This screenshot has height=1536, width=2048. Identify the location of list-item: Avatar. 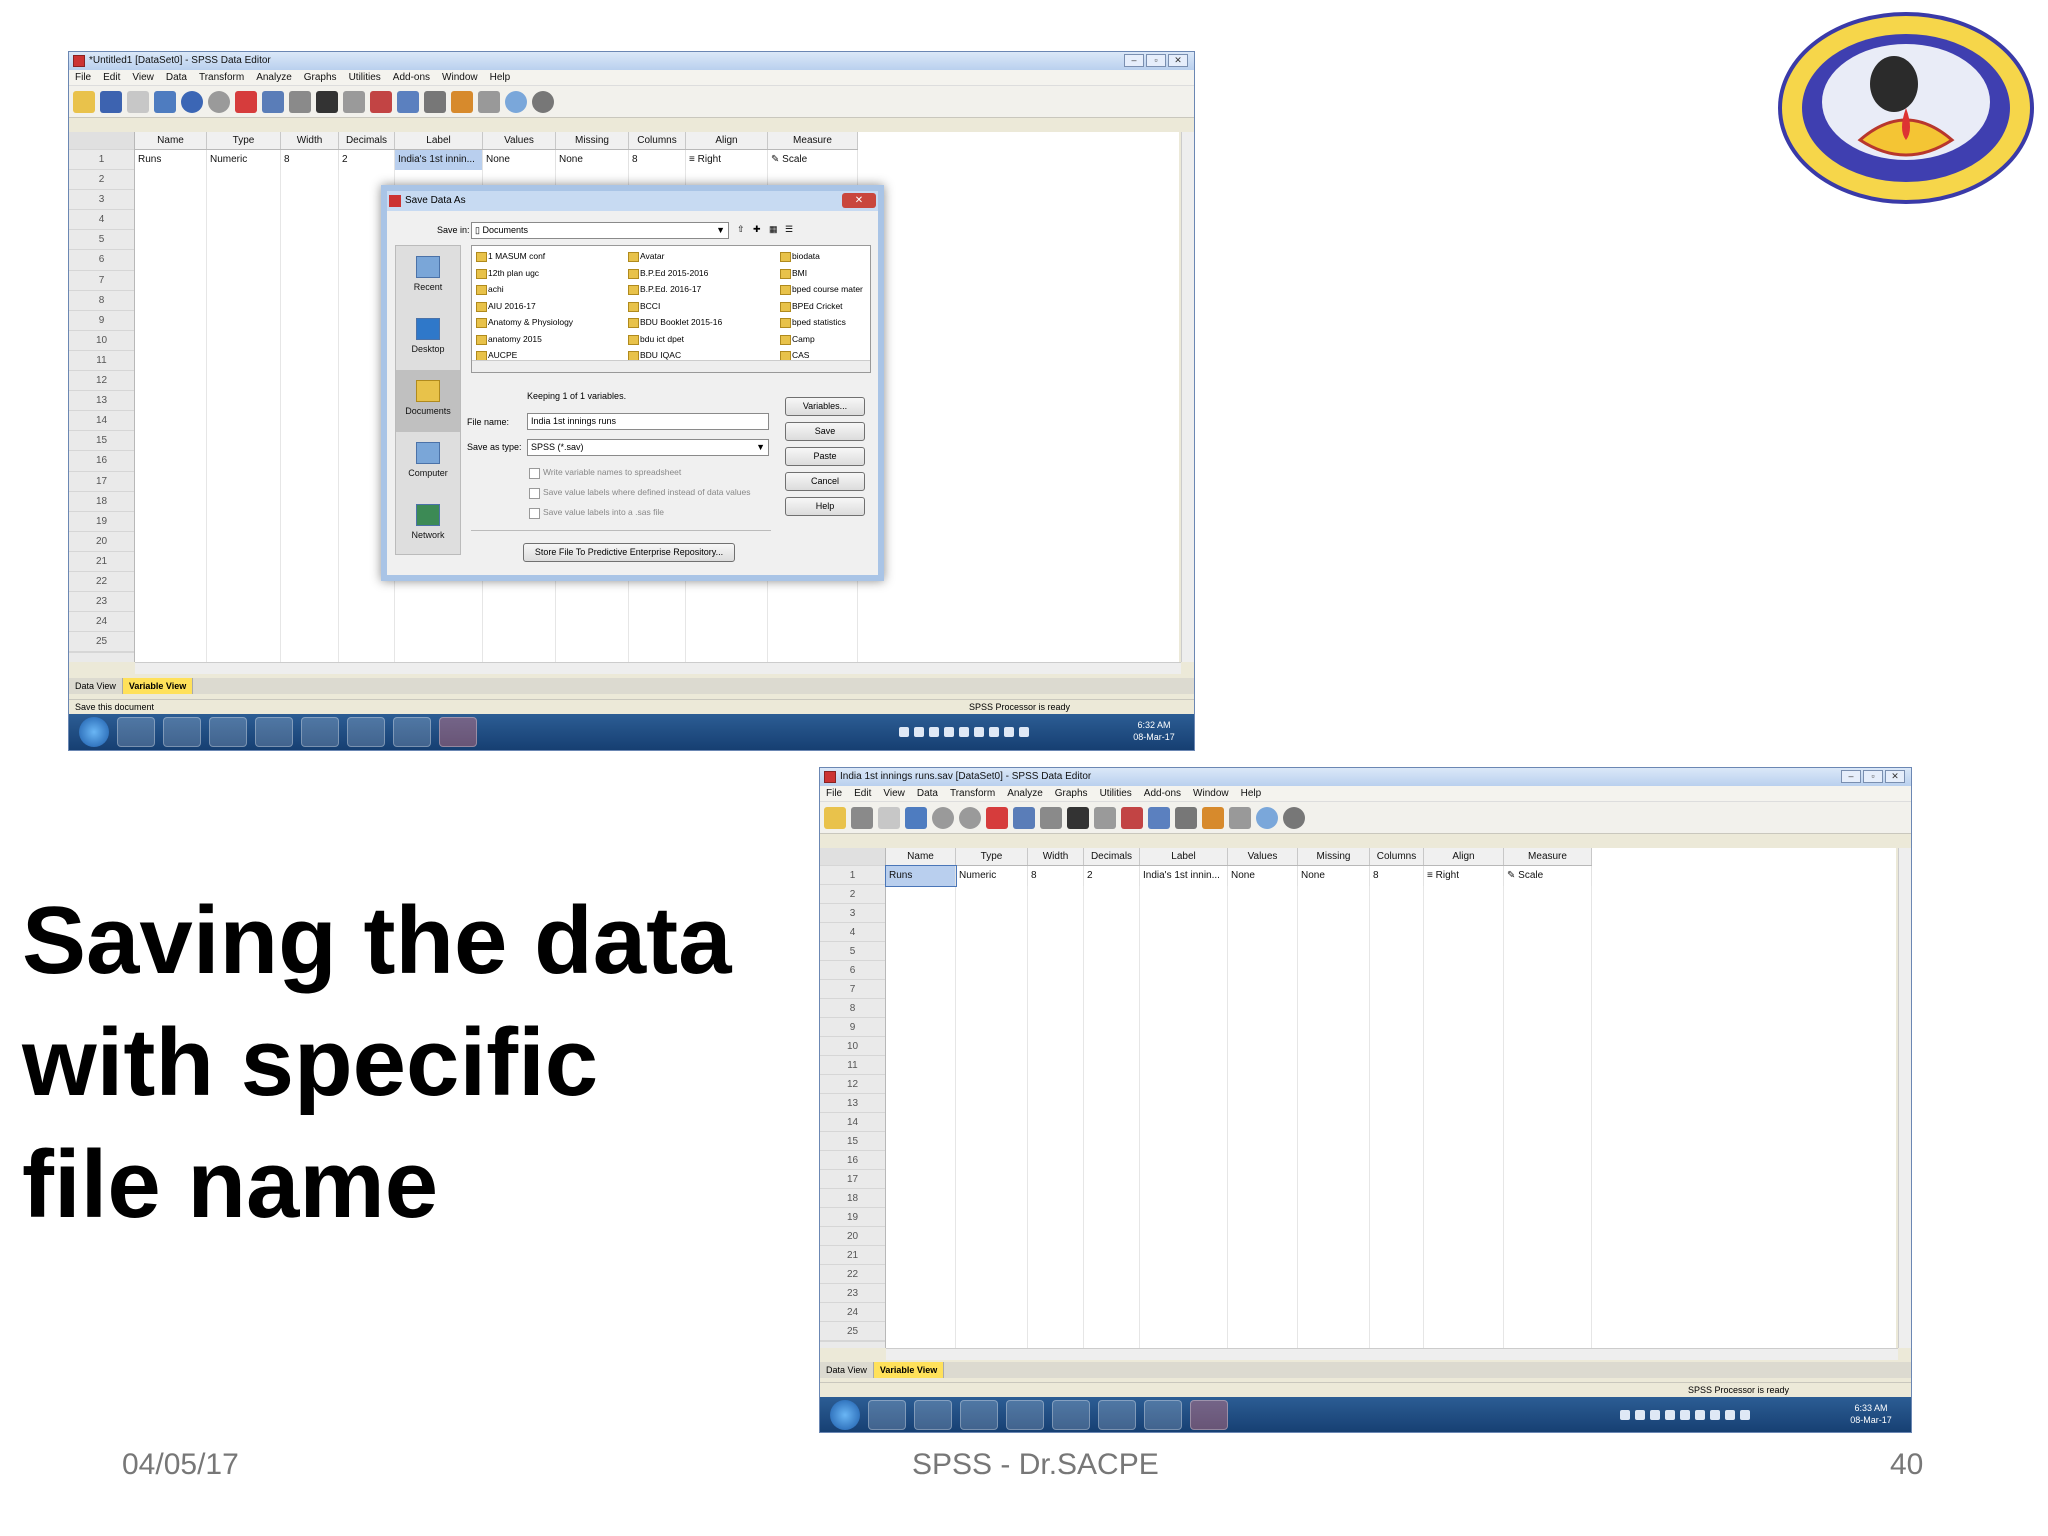
(701, 256).